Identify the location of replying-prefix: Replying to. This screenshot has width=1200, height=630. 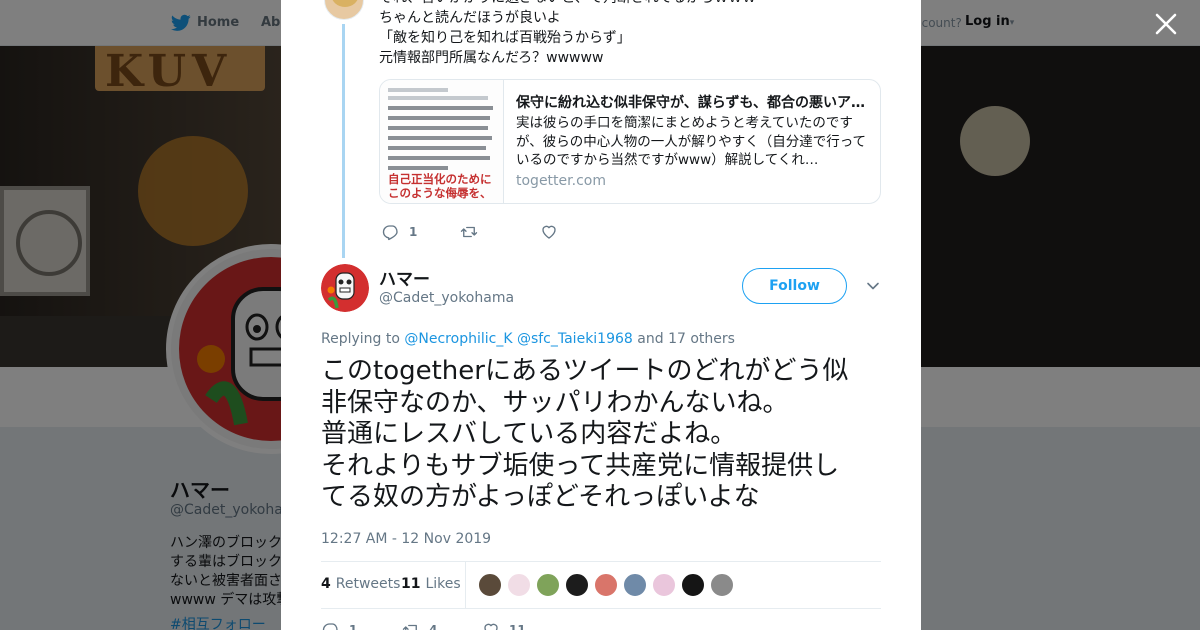
(360, 339).